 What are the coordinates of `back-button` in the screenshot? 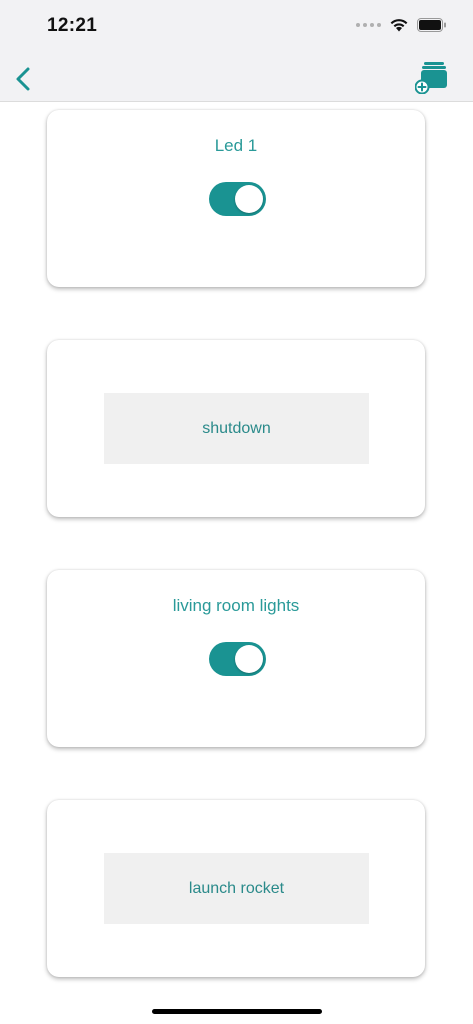 It's located at (24, 79).